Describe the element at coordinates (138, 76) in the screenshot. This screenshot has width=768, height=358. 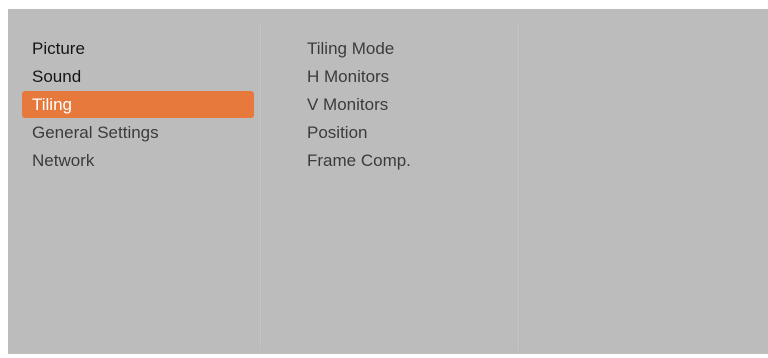
I see `menu-item-sound: Sound` at that location.